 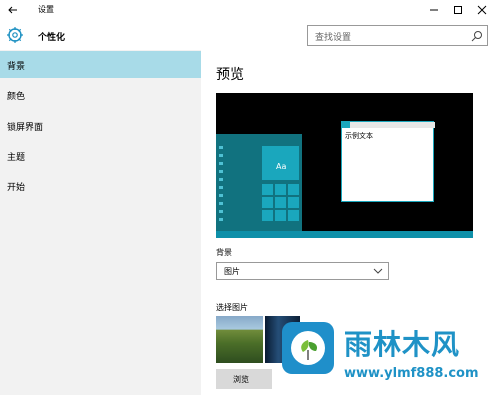 I want to click on minimize-icon, so click(x=434, y=10).